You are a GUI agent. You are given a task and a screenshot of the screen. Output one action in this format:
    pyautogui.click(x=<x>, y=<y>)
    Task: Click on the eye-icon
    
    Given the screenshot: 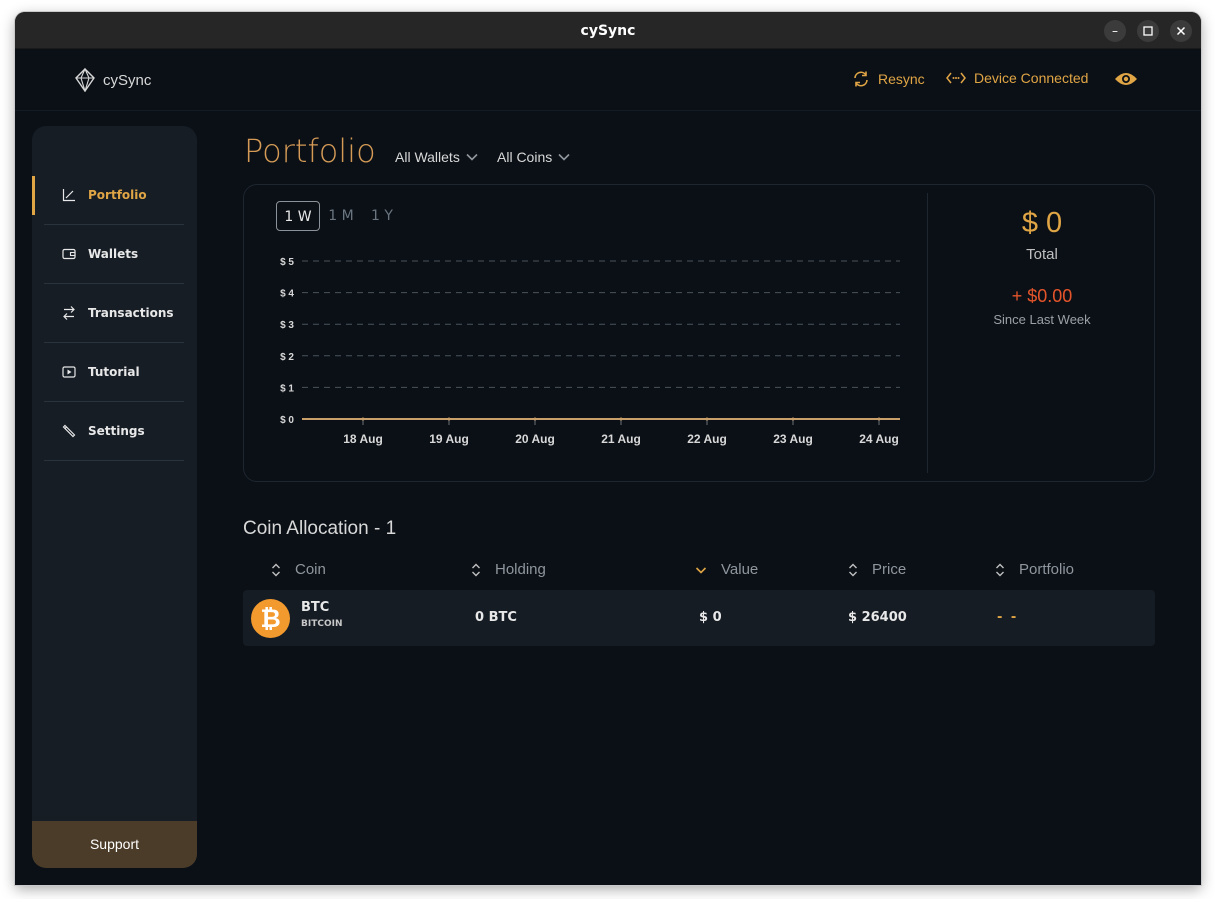 What is the action you would take?
    pyautogui.click(x=1126, y=79)
    